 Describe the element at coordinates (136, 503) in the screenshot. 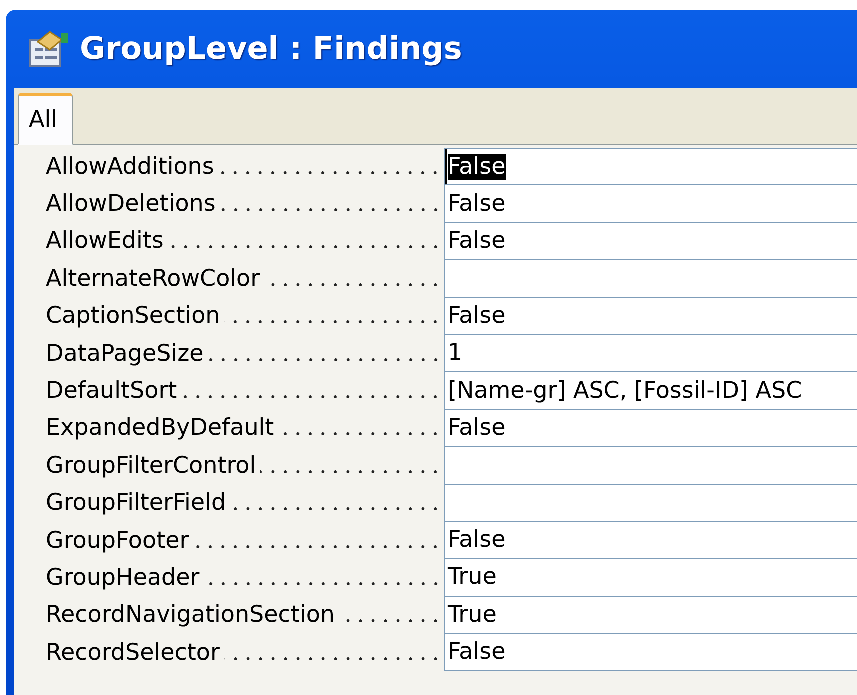

I see `property-name: GroupFilterField` at that location.